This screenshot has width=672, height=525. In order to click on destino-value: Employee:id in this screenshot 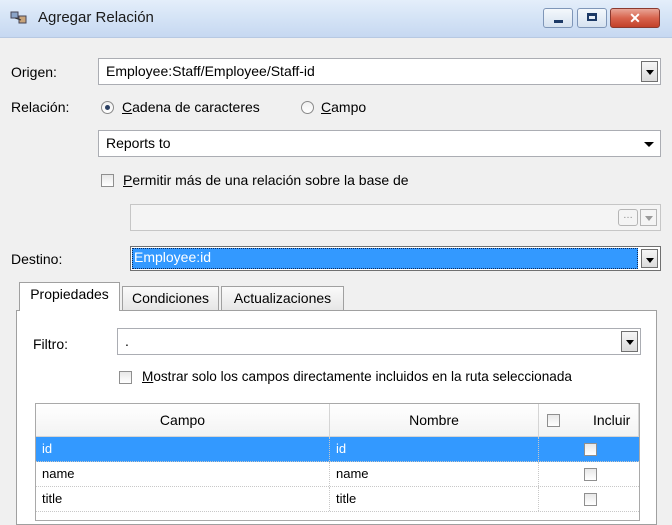, I will do `click(173, 257)`.